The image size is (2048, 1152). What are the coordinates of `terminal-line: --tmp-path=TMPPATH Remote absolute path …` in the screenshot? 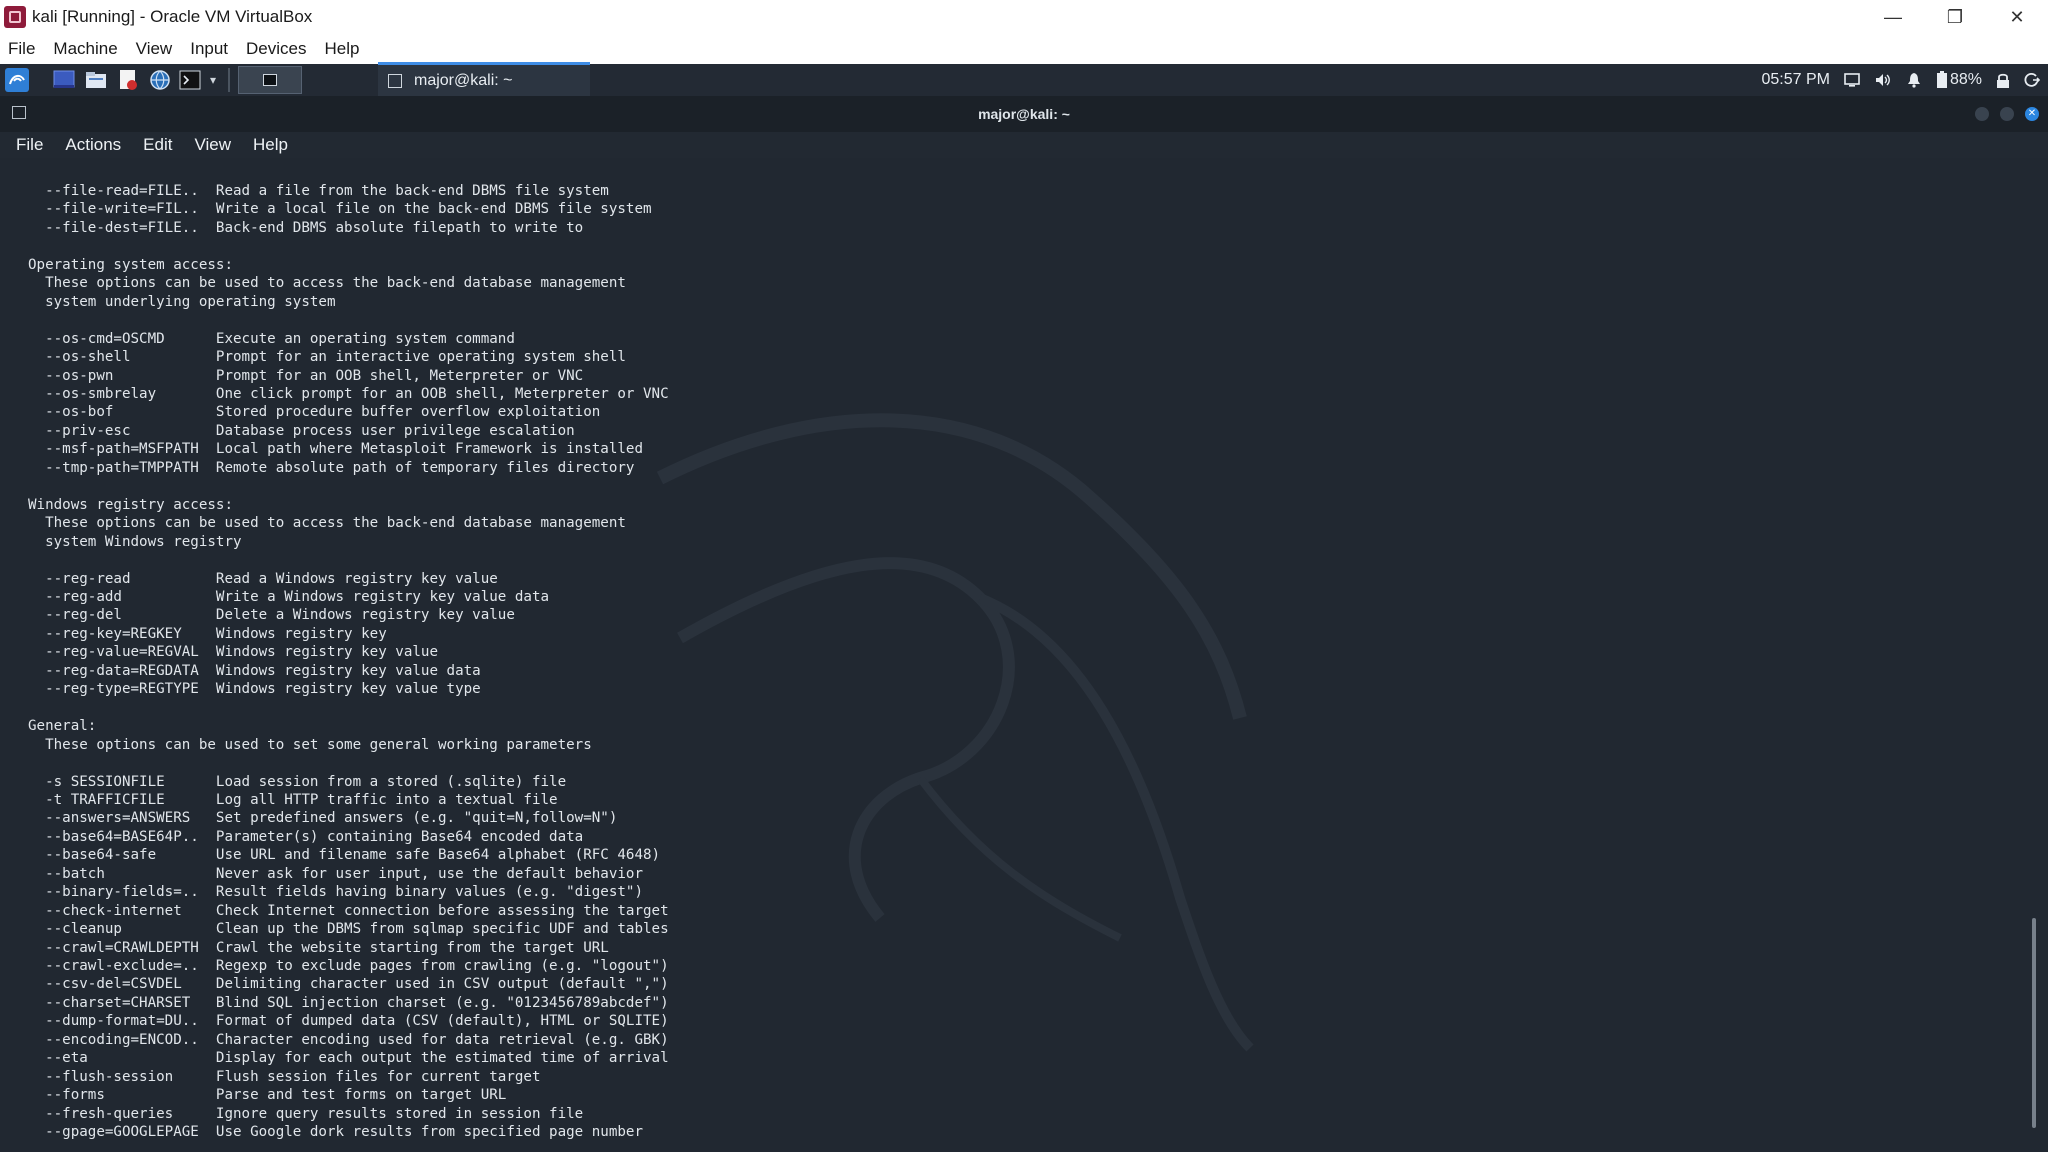 It's located at (331, 467).